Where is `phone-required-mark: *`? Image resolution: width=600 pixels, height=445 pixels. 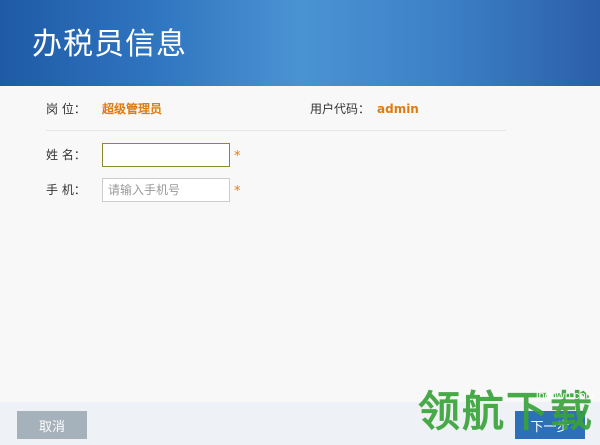 phone-required-mark: * is located at coordinates (237, 191).